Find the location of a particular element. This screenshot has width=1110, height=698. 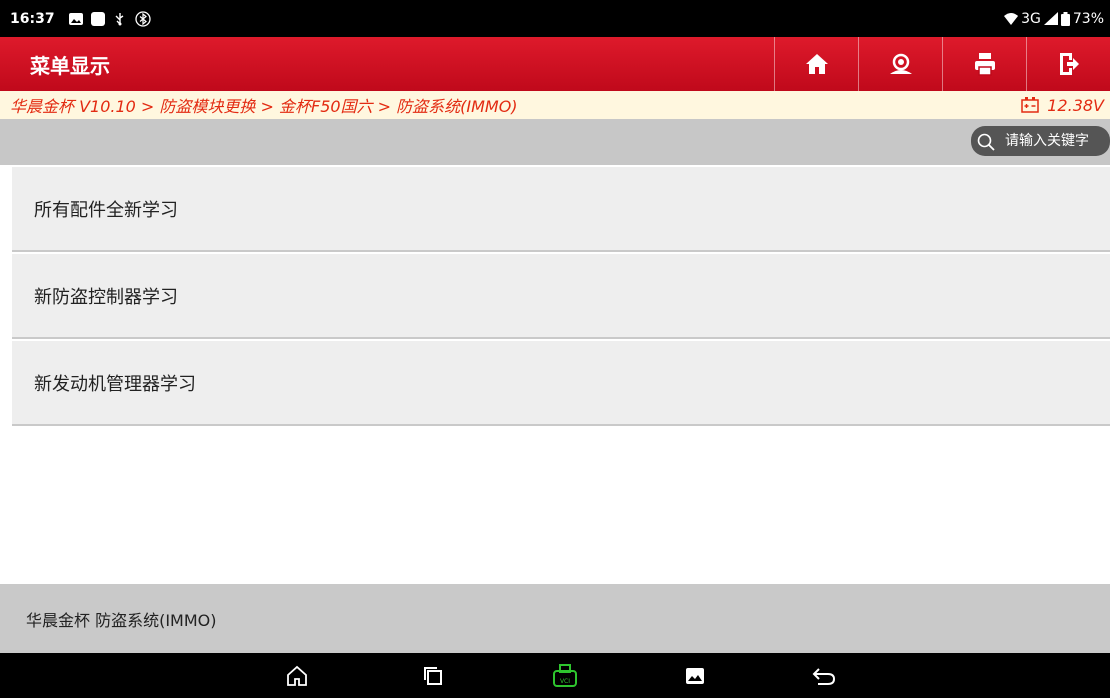

wifi-icon is located at coordinates (1011, 18).